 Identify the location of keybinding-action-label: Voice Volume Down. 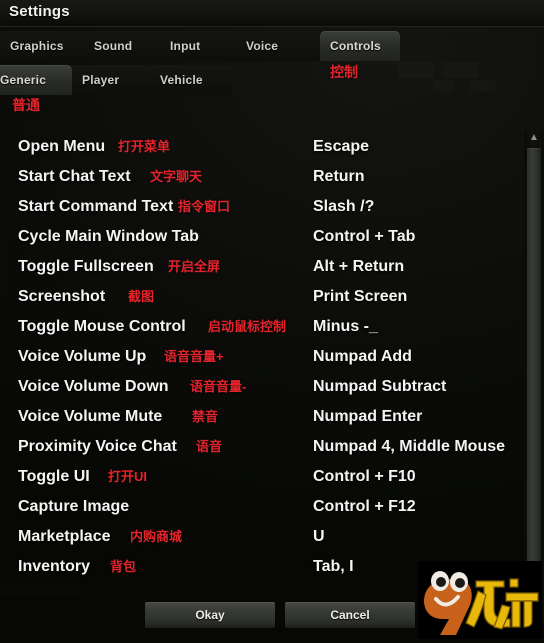
(93, 386).